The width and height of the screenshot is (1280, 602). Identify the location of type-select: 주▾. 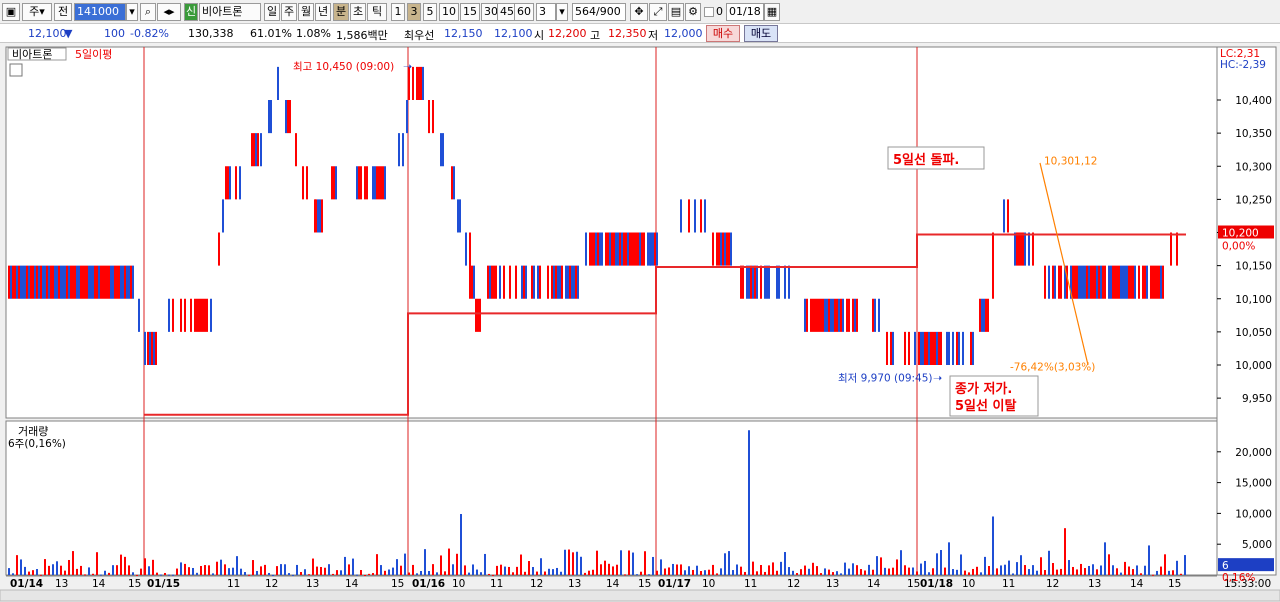
(37, 12).